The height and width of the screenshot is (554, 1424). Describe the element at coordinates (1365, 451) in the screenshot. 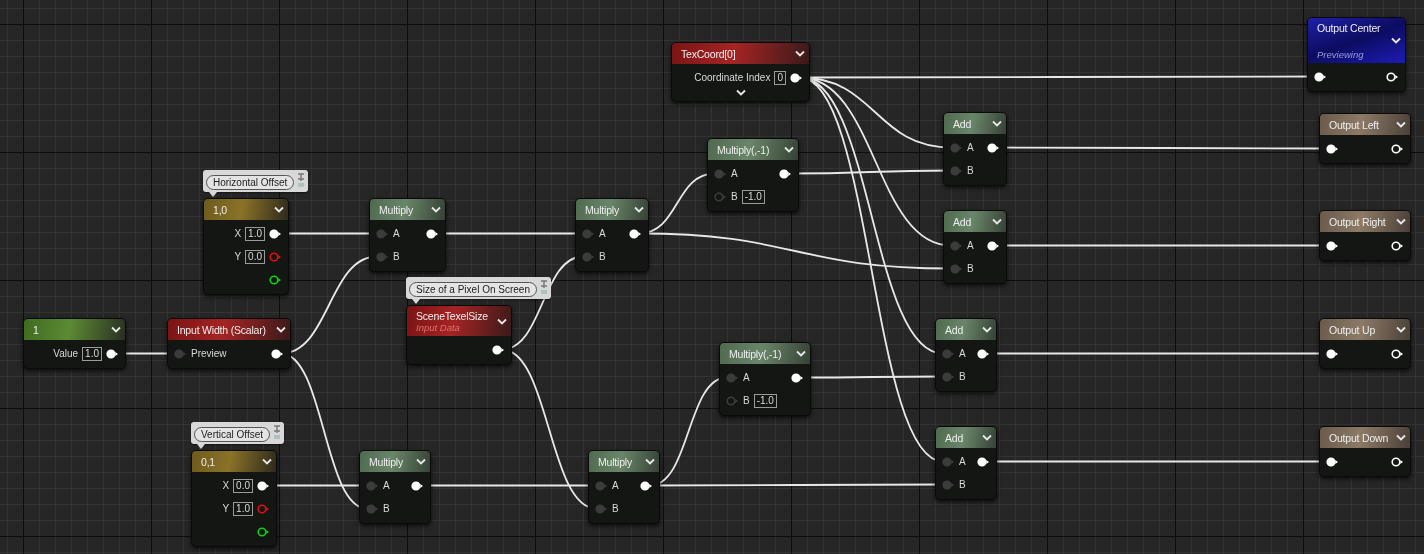

I see `graph-node: Output Down` at that location.